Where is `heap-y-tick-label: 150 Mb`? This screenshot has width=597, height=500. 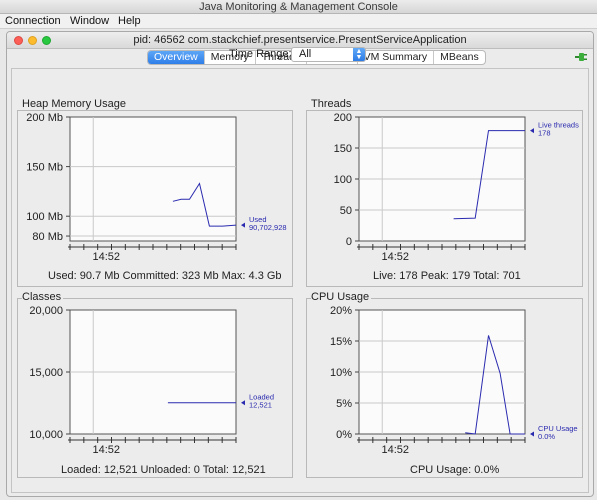 heap-y-tick-label: 150 Mb is located at coordinates (44, 168).